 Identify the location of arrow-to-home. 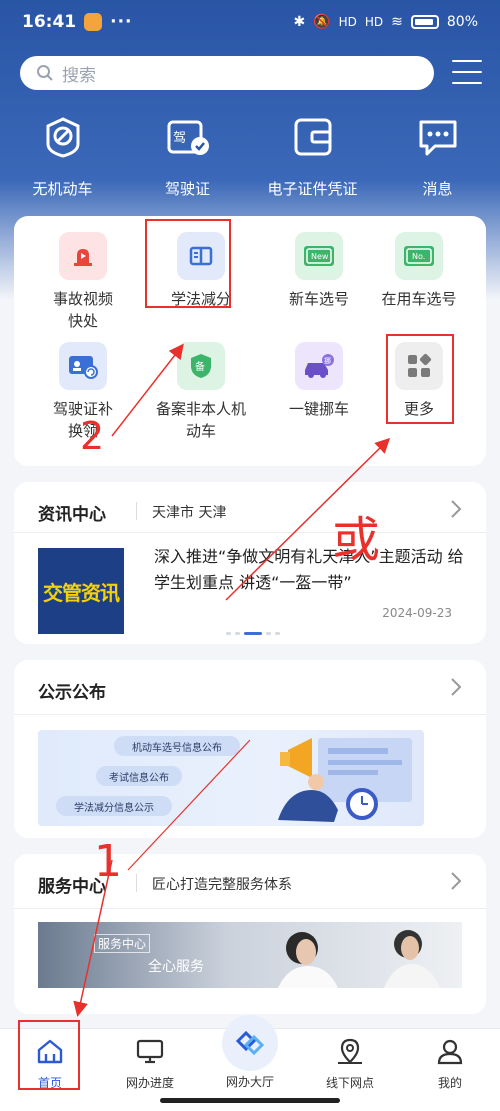
(93, 938).